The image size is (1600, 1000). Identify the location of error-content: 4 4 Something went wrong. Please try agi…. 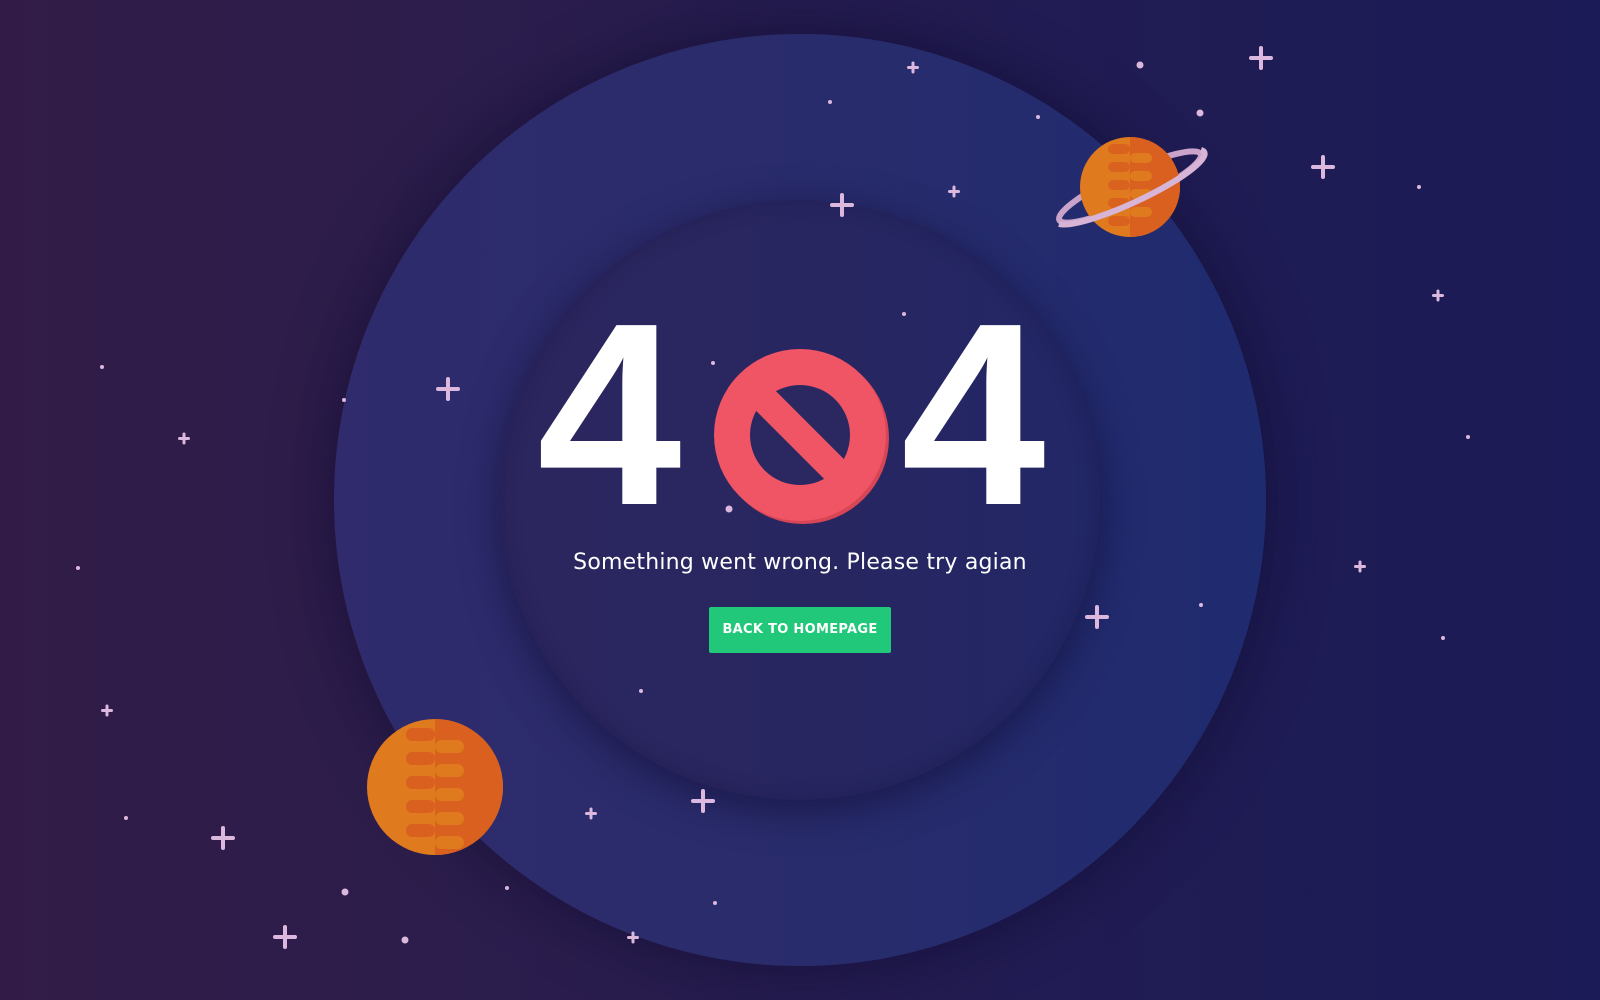
(800, 461).